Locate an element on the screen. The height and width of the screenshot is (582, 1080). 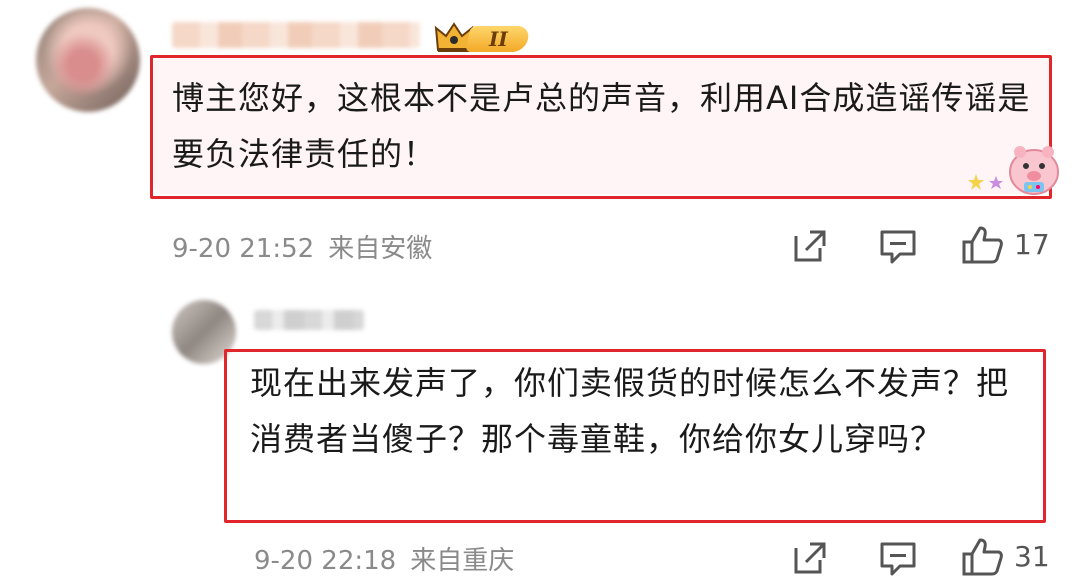
commenter-username-blurred is located at coordinates (296, 35).